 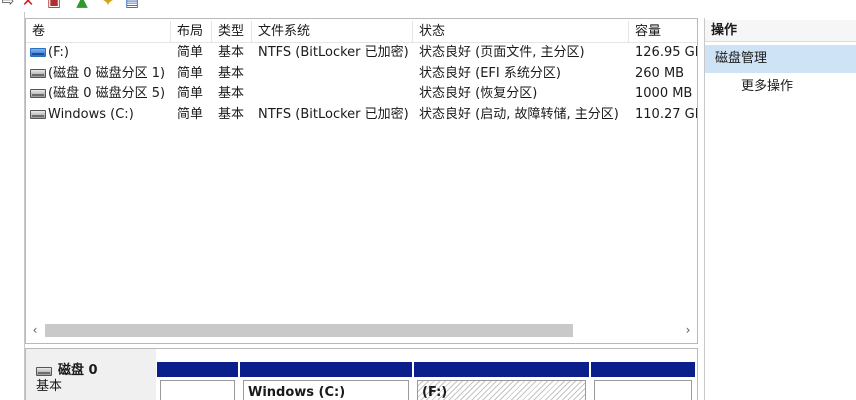 What do you see at coordinates (98, 32) in the screenshot?
I see `column-volume: 卷` at bounding box center [98, 32].